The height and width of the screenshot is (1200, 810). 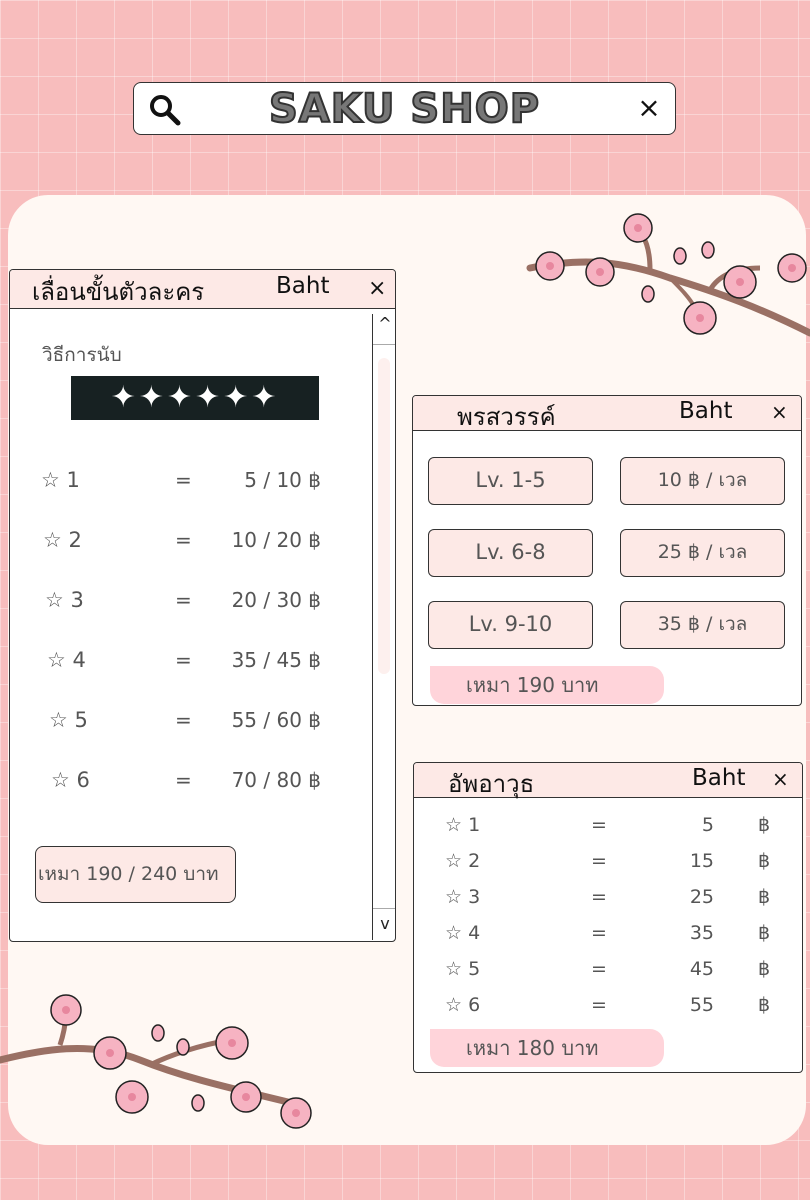 I want to click on price: 70 / 80 ฿, so click(x=276, y=780).